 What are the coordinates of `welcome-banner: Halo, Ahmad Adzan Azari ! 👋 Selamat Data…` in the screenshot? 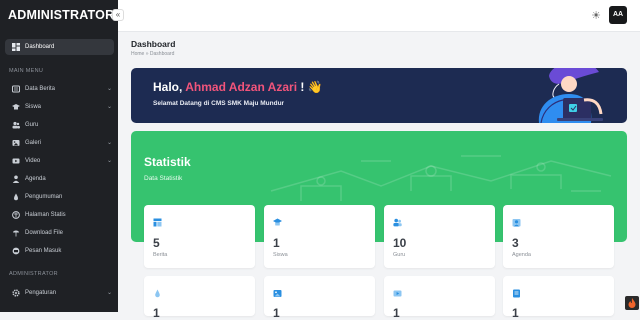 It's located at (379, 95).